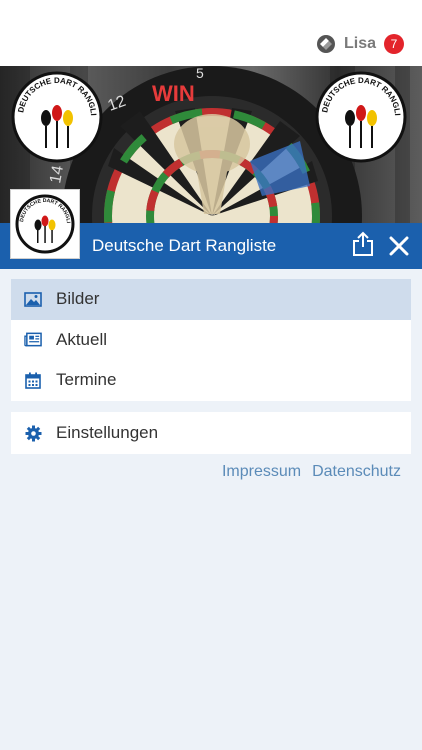 This screenshot has height=750, width=422. I want to click on page-title: Deutsche Dart Rangliste, so click(184, 245).